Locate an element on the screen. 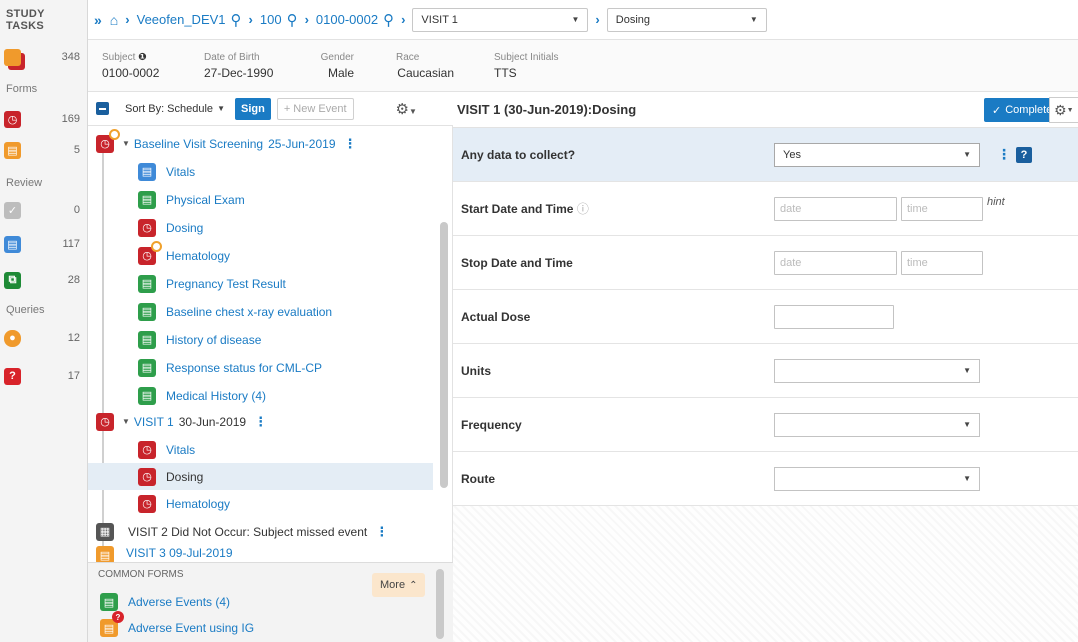 This screenshot has height=642, width=1078. breadcrumb-study: Veeofen_DEV1 is located at coordinates (181, 19).